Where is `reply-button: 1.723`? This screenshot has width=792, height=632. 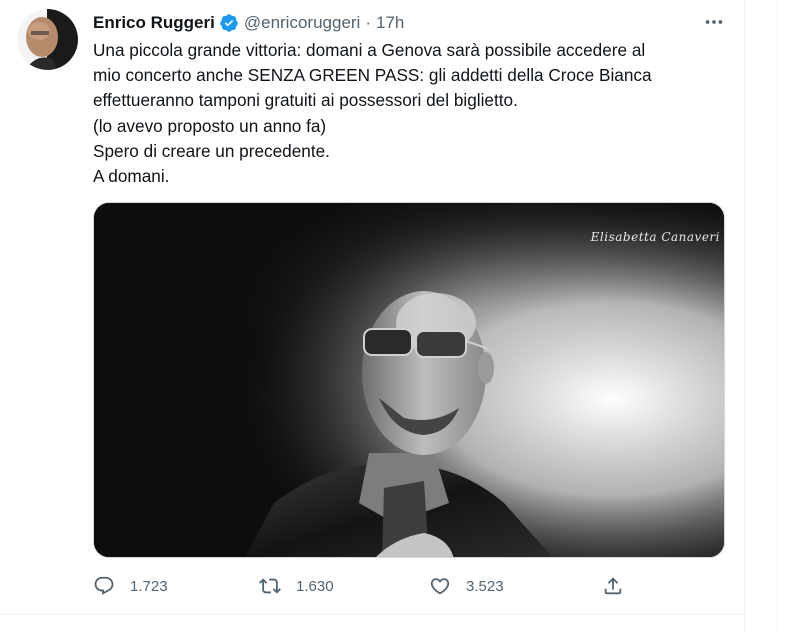
reply-button: 1.723 is located at coordinates (130, 586).